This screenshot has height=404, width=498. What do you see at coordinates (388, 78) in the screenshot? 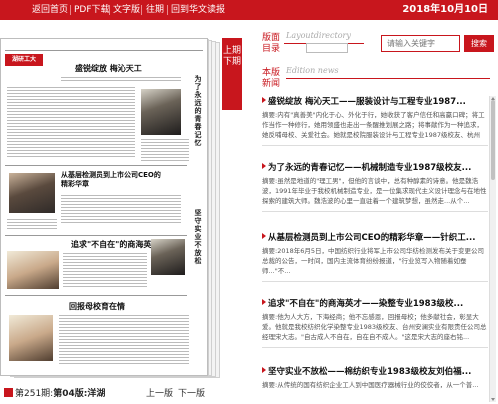
I see `edition-news-rule` at bounding box center [388, 78].